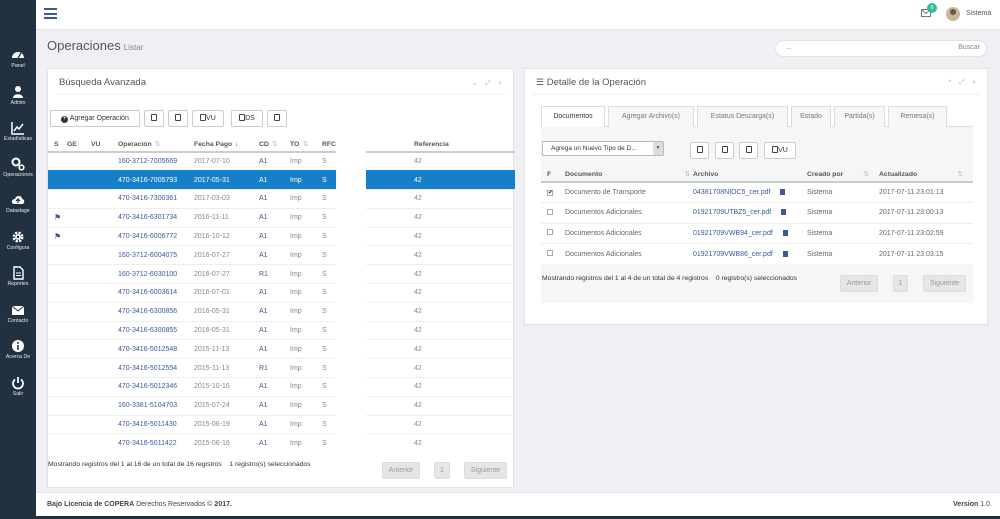 The width and height of the screenshot is (1000, 519). I want to click on table-row: 470-3416-6300856 2016-05-31 A1 Imp S 42, so click(281, 311).